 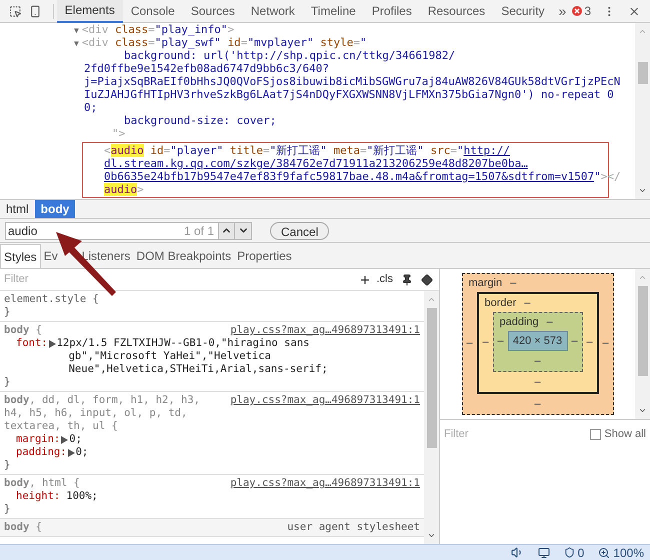 What do you see at coordinates (307, 150) in the screenshot?
I see `dom-line: <audio id="player" title="新打工谣" meta="新打工谣" src="http://` at bounding box center [307, 150].